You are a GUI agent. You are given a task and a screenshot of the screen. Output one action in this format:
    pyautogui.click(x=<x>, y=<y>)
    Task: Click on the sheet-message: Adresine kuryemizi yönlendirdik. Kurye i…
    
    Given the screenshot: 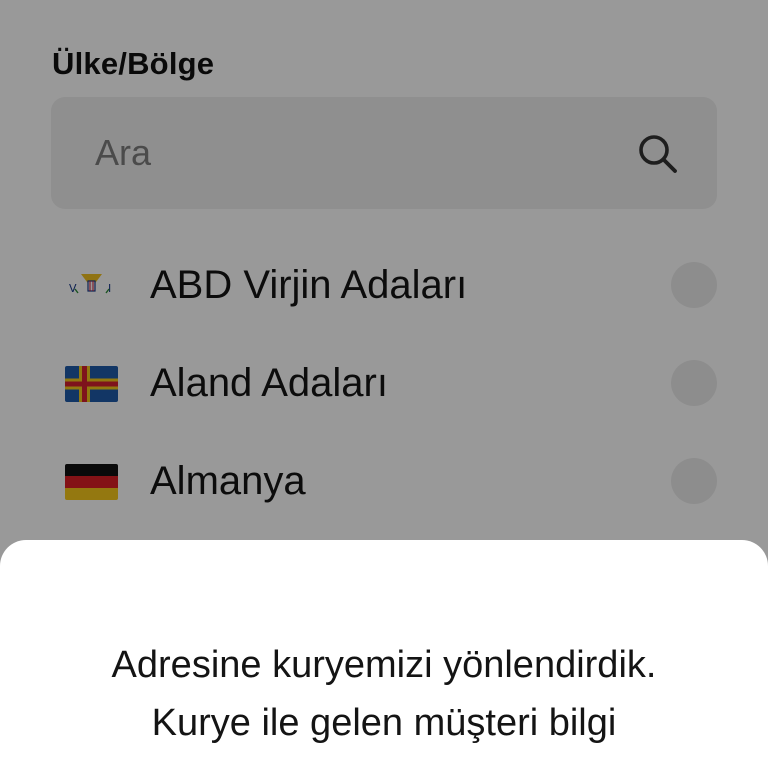 What is the action you would take?
    pyautogui.click(x=384, y=694)
    